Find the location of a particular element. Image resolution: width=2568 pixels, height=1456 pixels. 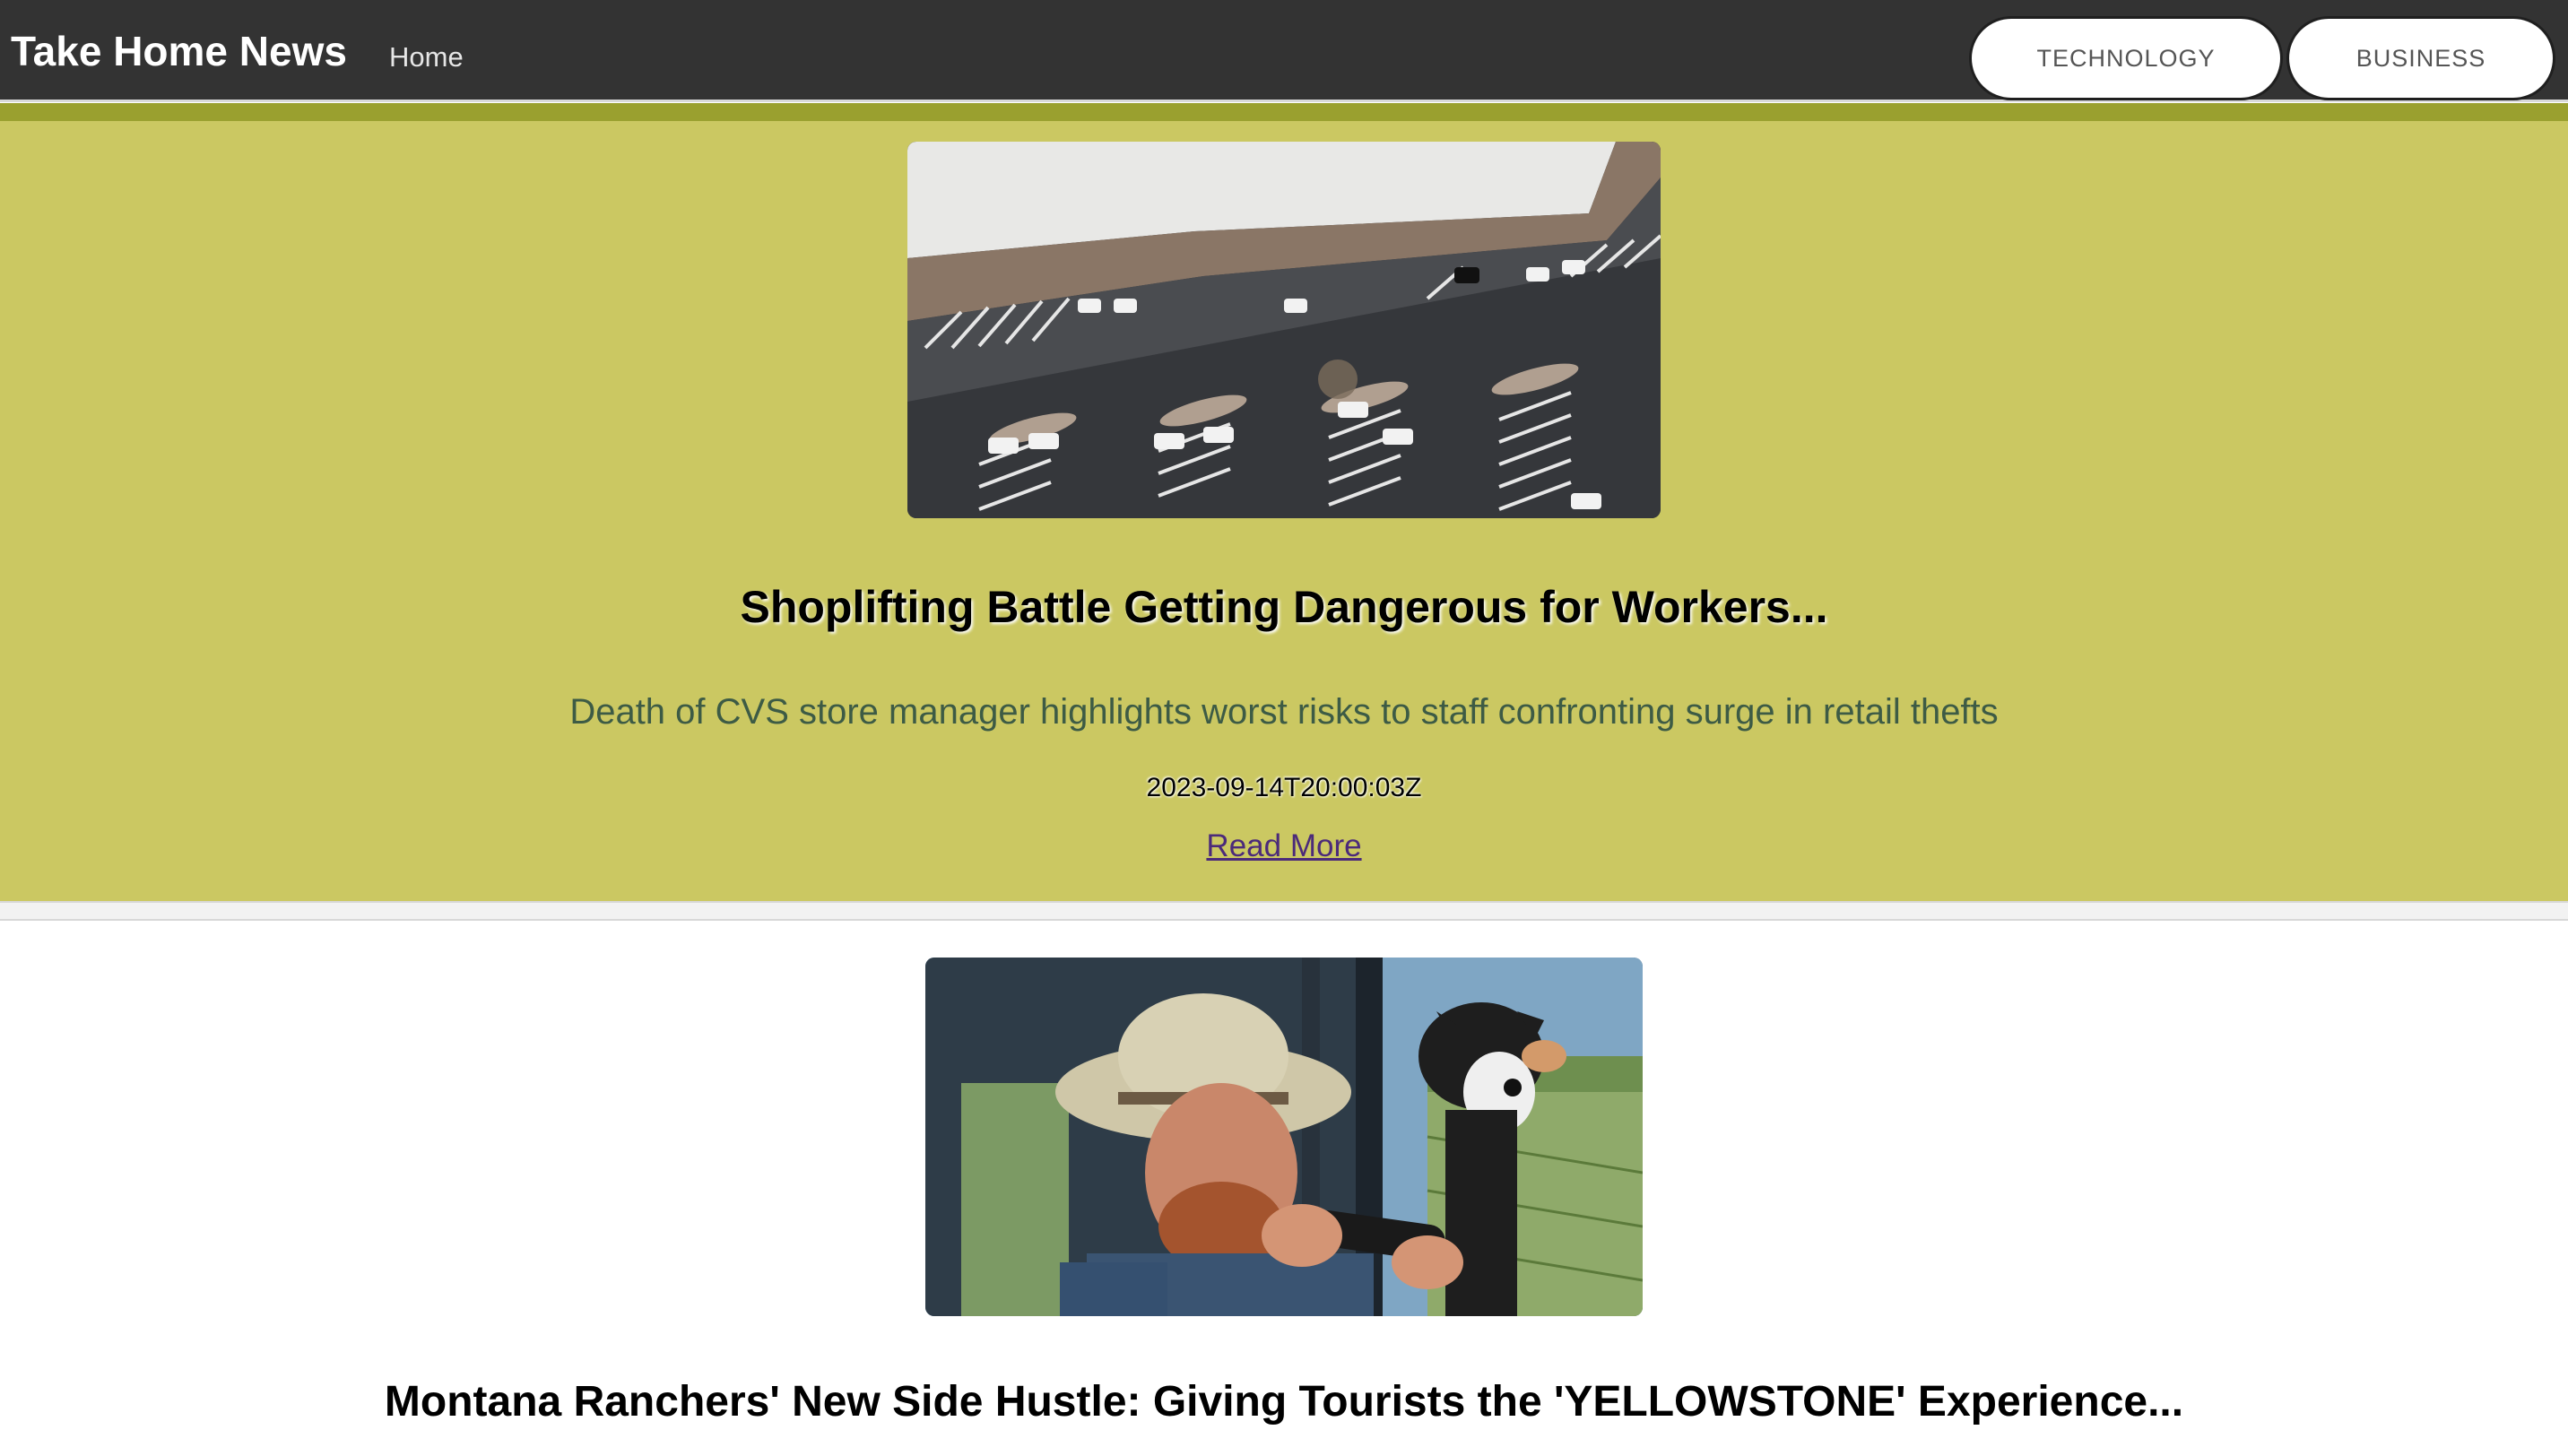

article-image-parking-lot is located at coordinates (1284, 330).